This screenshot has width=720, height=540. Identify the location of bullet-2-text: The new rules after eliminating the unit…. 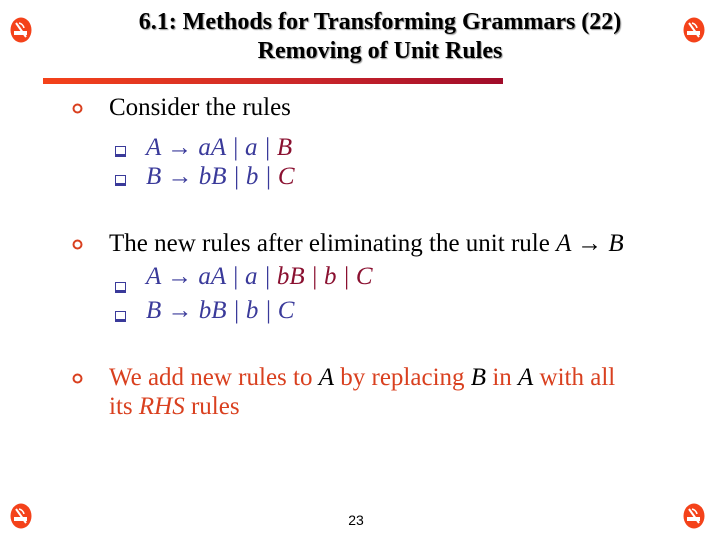
(366, 243).